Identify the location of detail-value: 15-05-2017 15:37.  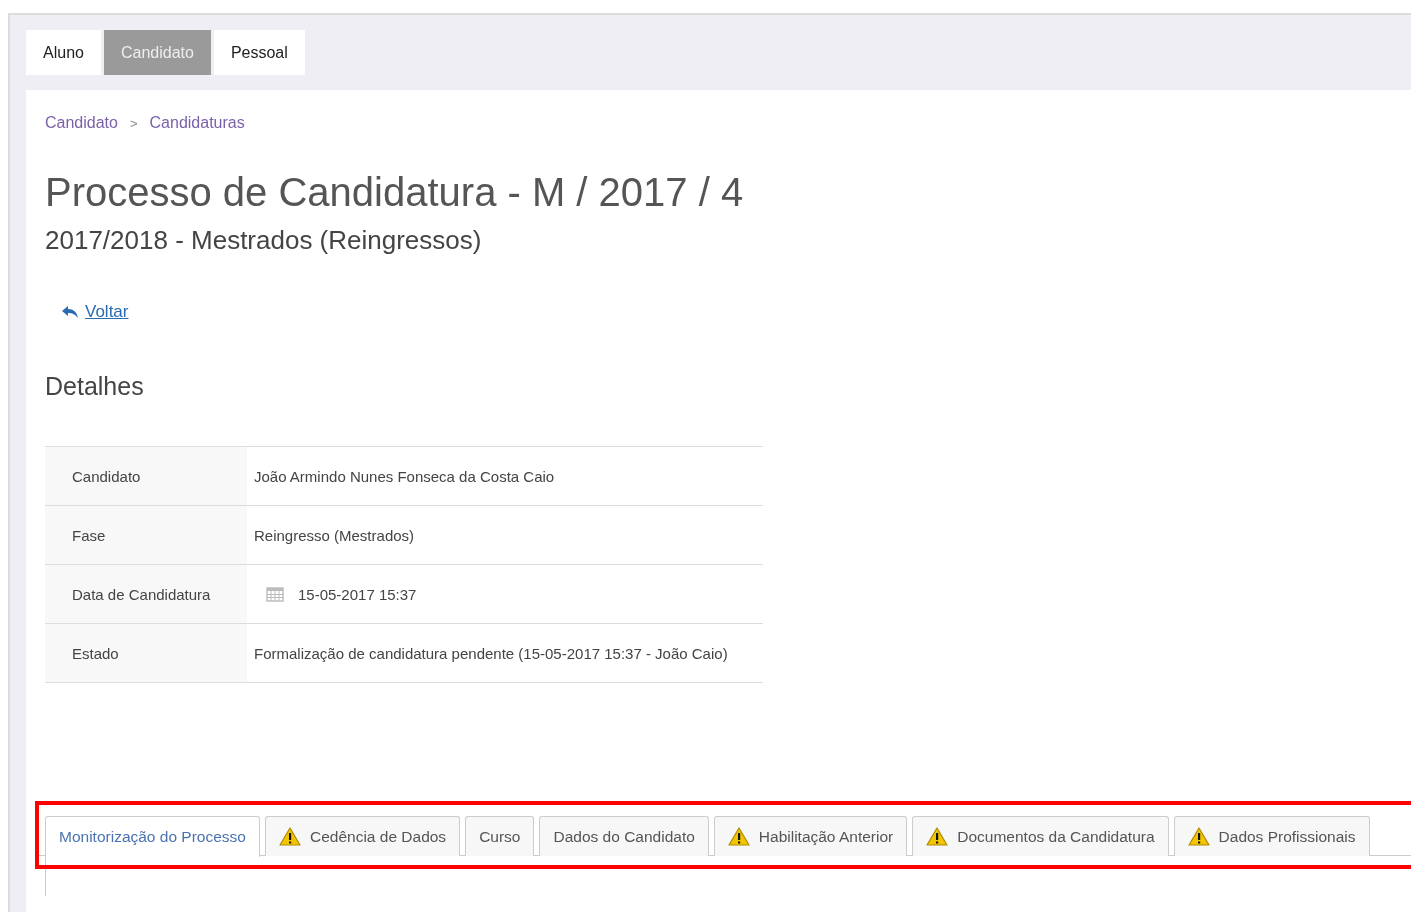
(357, 594).